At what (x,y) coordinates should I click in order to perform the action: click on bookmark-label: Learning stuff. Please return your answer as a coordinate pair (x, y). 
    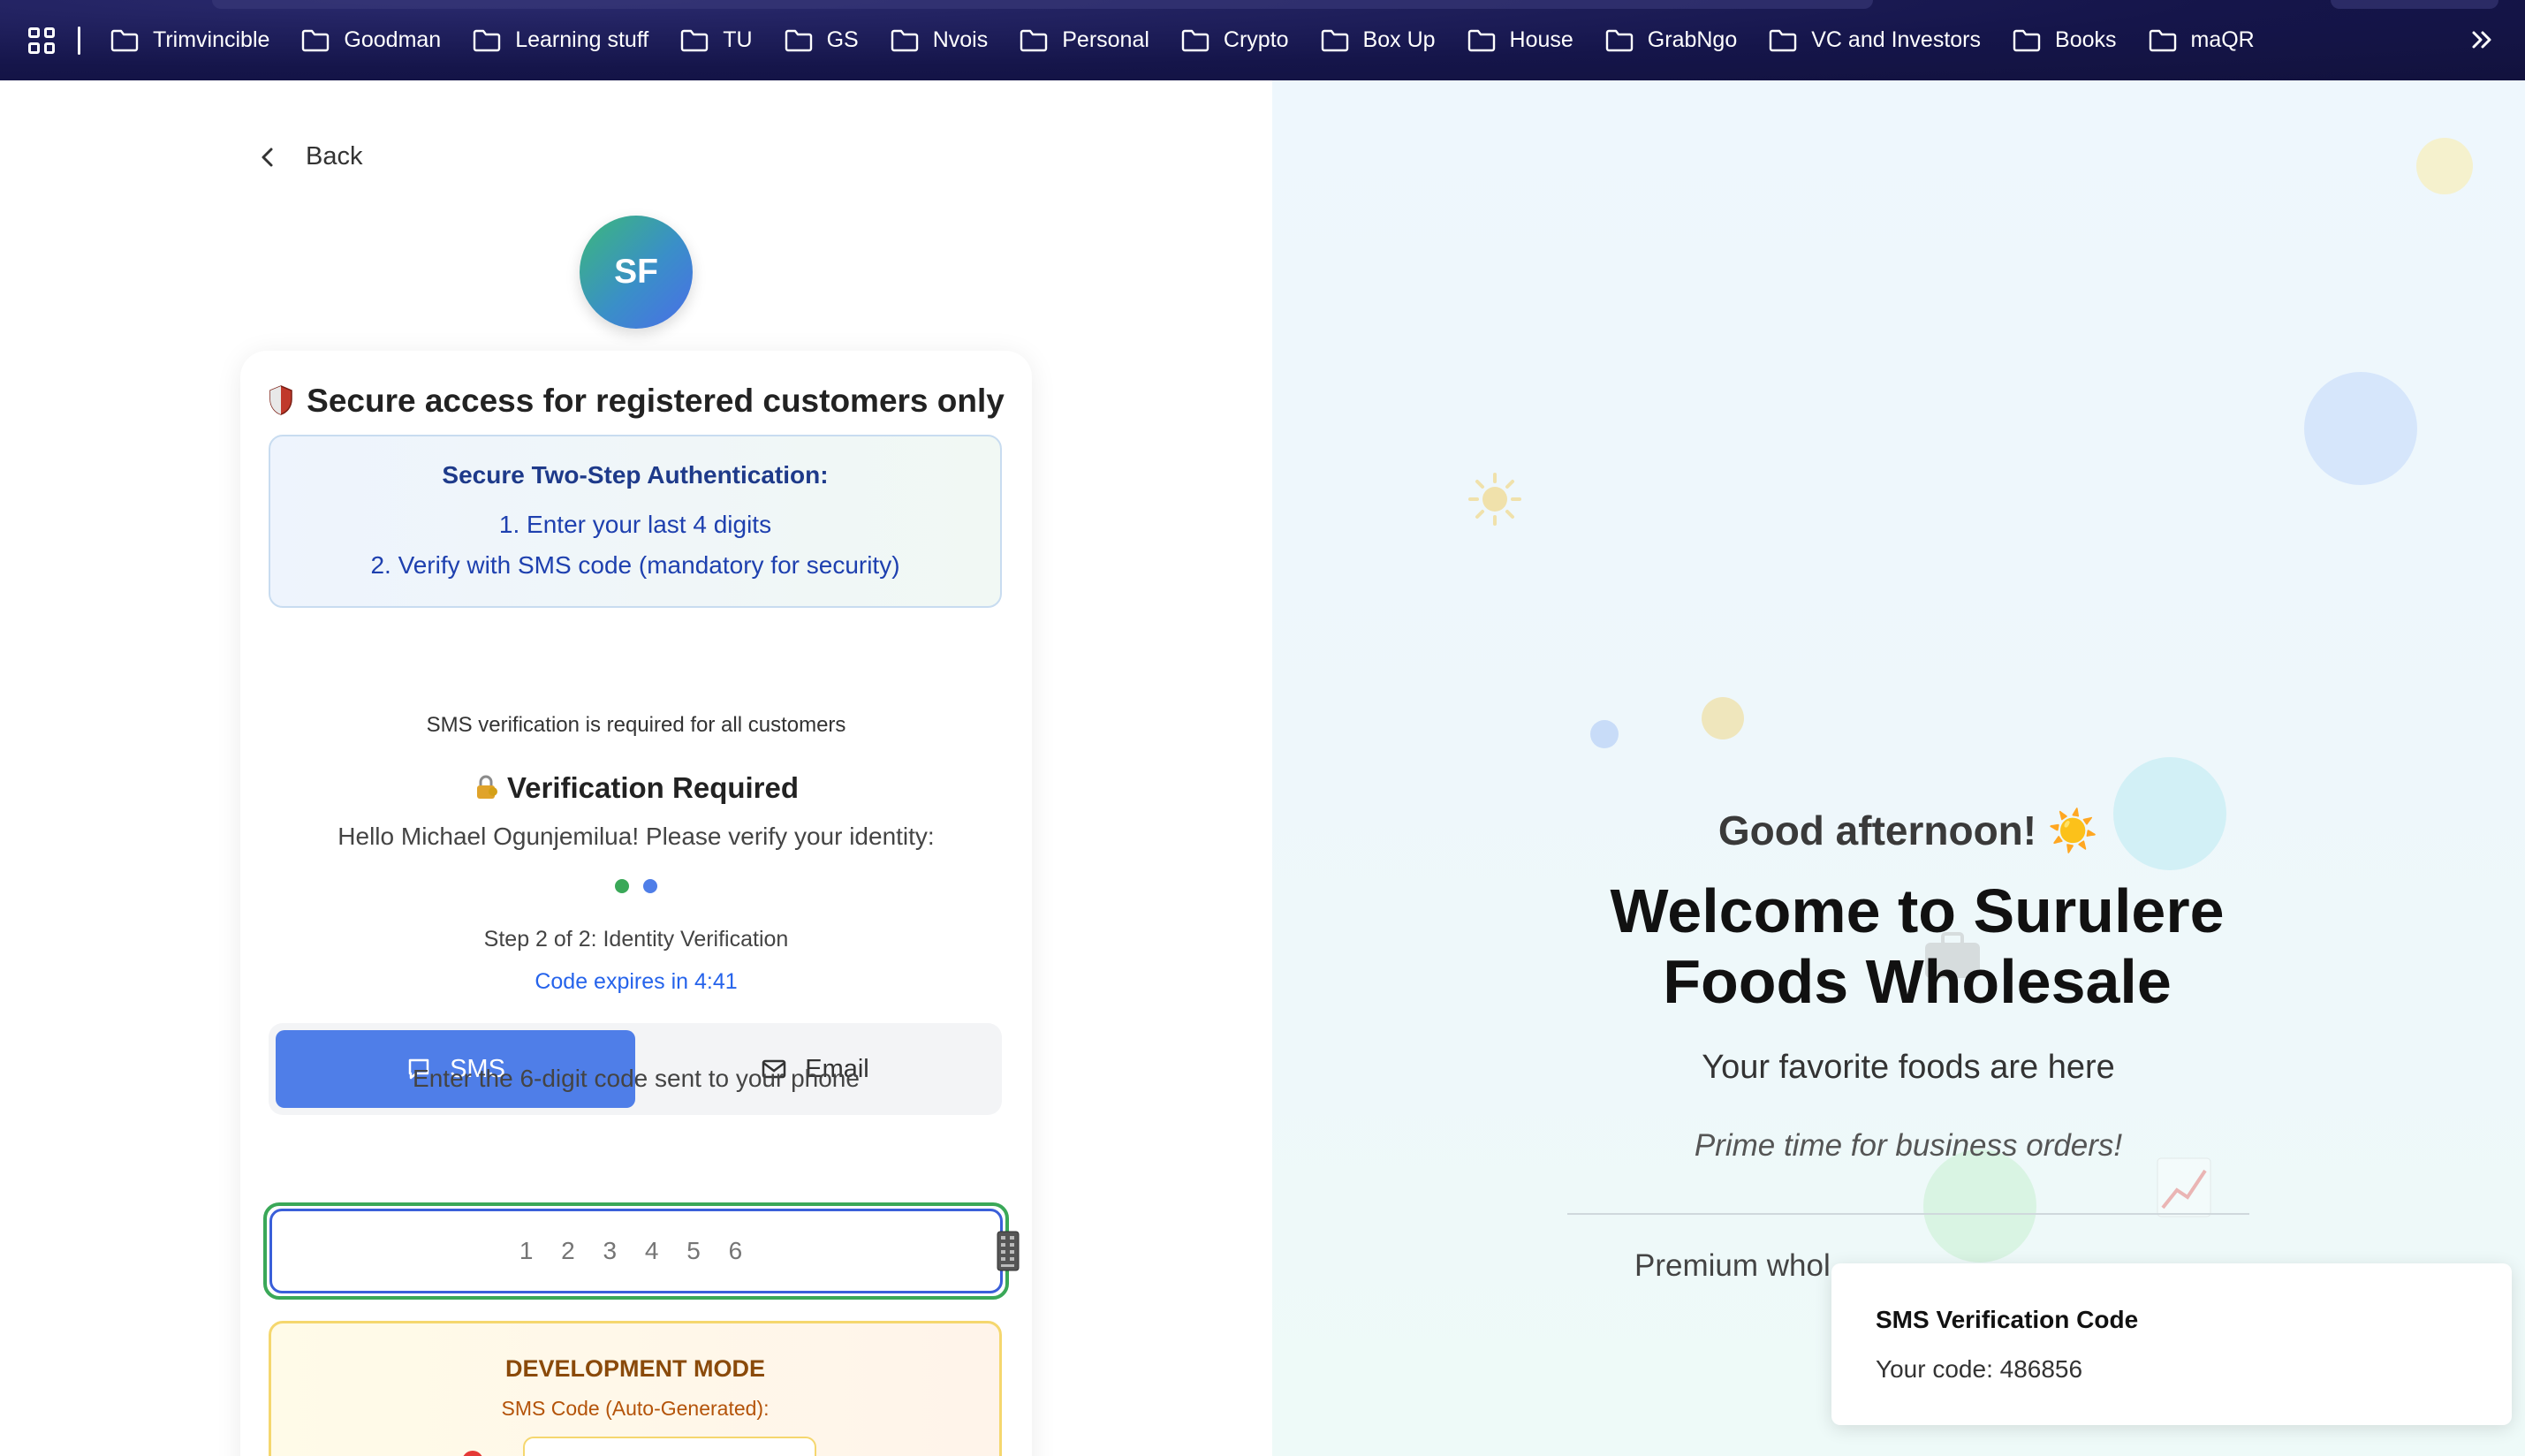
    Looking at the image, I should click on (582, 39).